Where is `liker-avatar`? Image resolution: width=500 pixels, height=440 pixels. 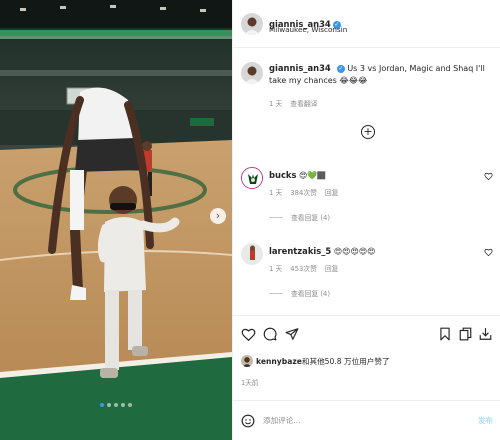
liker-avatar is located at coordinates (247, 361).